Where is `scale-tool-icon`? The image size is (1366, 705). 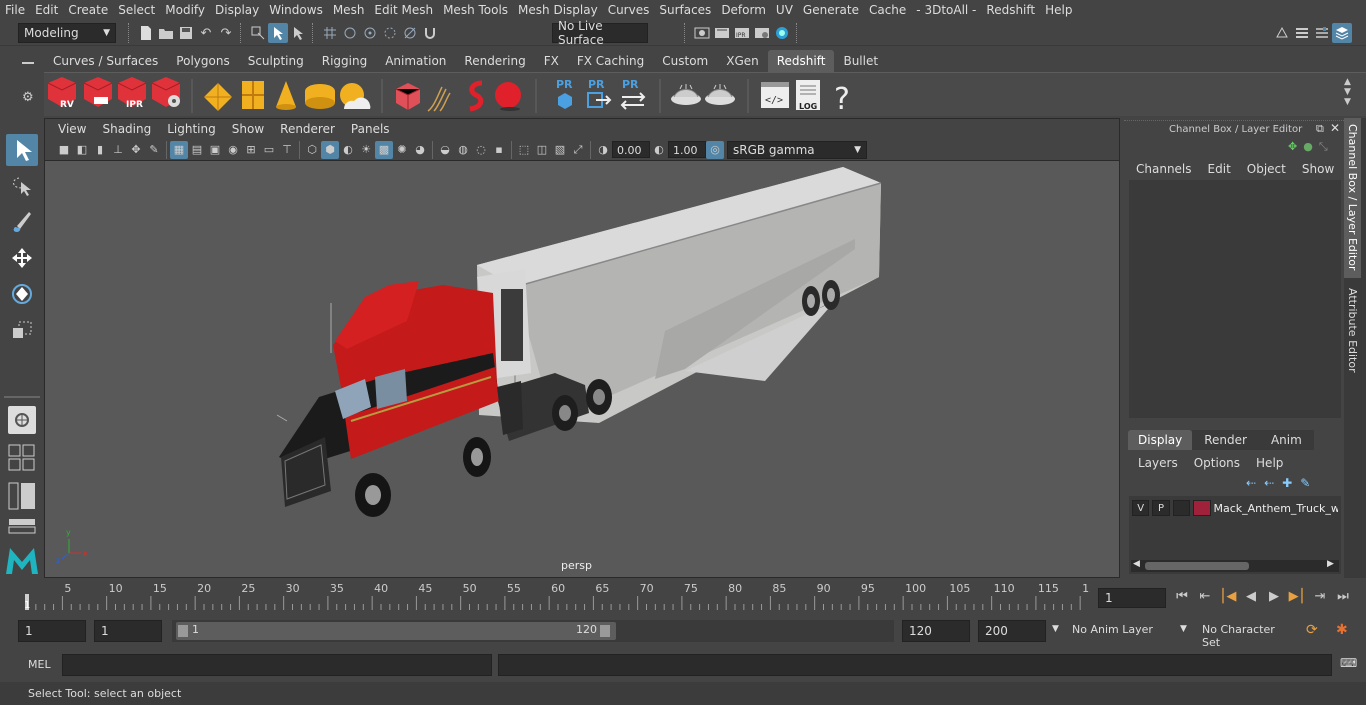
scale-tool-icon is located at coordinates (22, 330).